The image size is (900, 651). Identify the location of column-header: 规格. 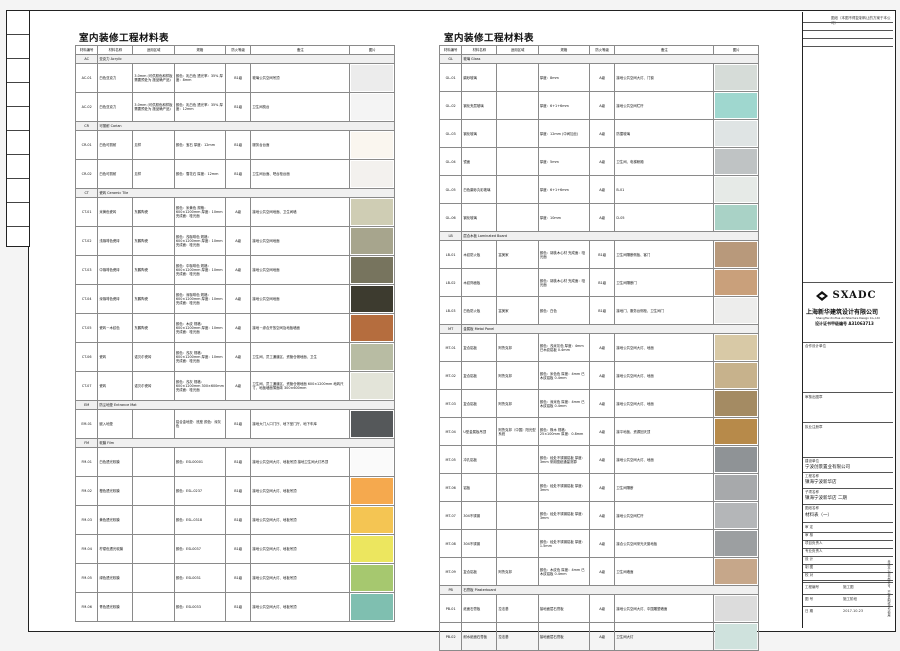
(199, 50).